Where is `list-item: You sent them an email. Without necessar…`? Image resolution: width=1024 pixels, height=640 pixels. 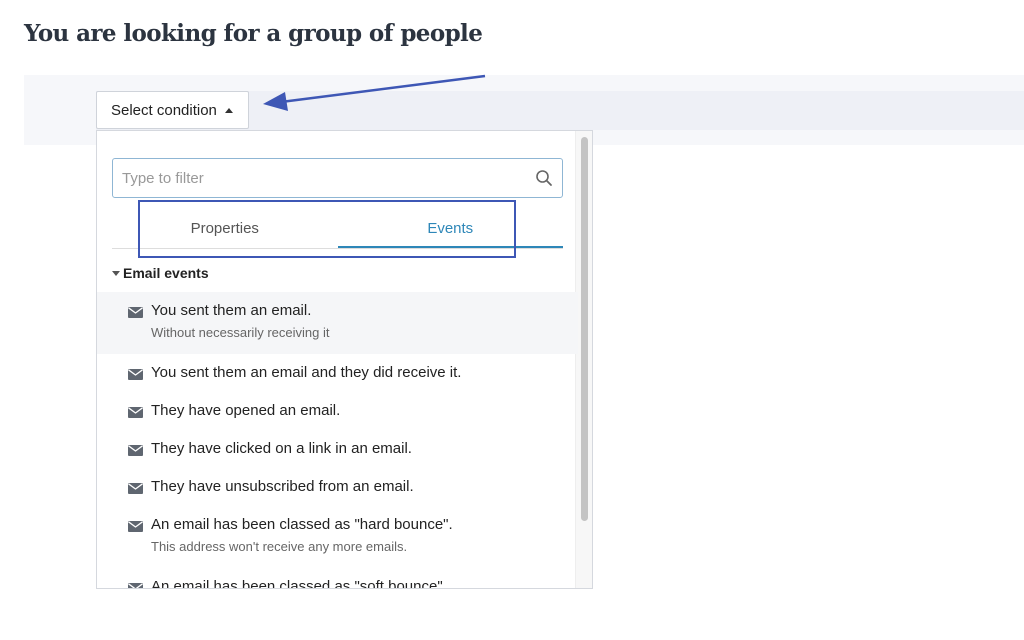 list-item: You sent them an email. Without necessar… is located at coordinates (337, 323).